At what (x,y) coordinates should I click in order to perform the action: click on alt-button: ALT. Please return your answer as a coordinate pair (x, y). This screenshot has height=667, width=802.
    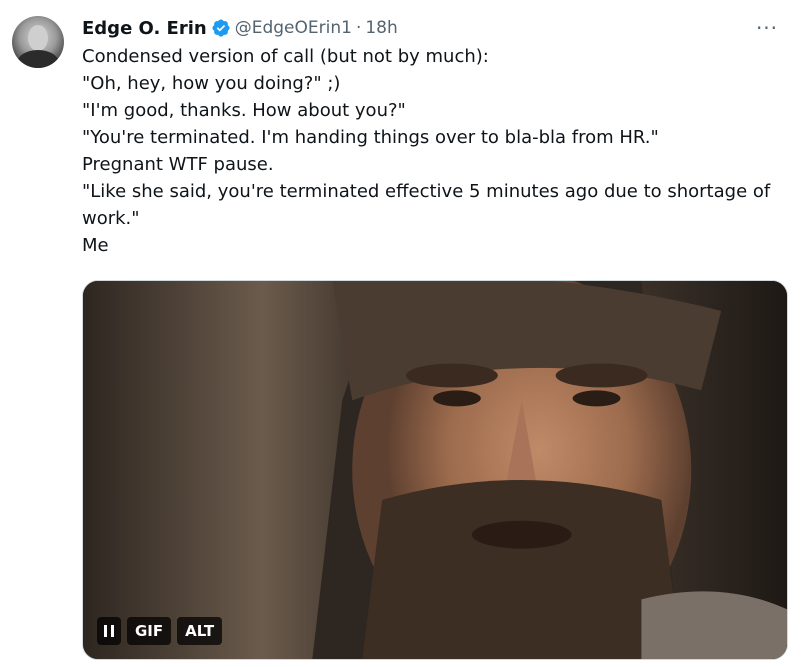
    Looking at the image, I should click on (200, 631).